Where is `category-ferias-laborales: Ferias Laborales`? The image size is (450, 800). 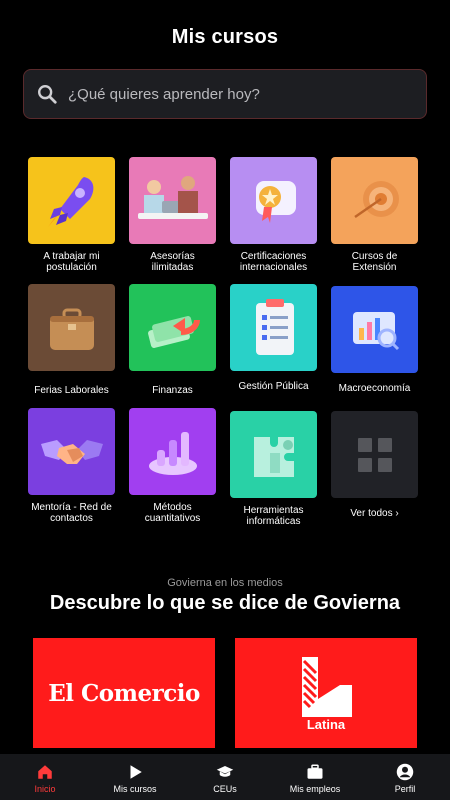 category-ferias-laborales: Ferias Laborales is located at coordinates (71, 340).